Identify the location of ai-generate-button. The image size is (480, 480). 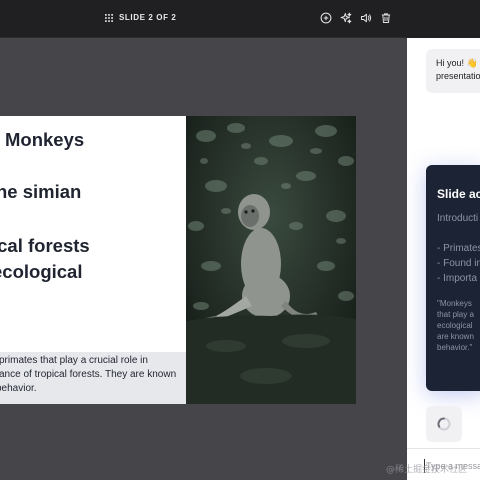
(346, 18).